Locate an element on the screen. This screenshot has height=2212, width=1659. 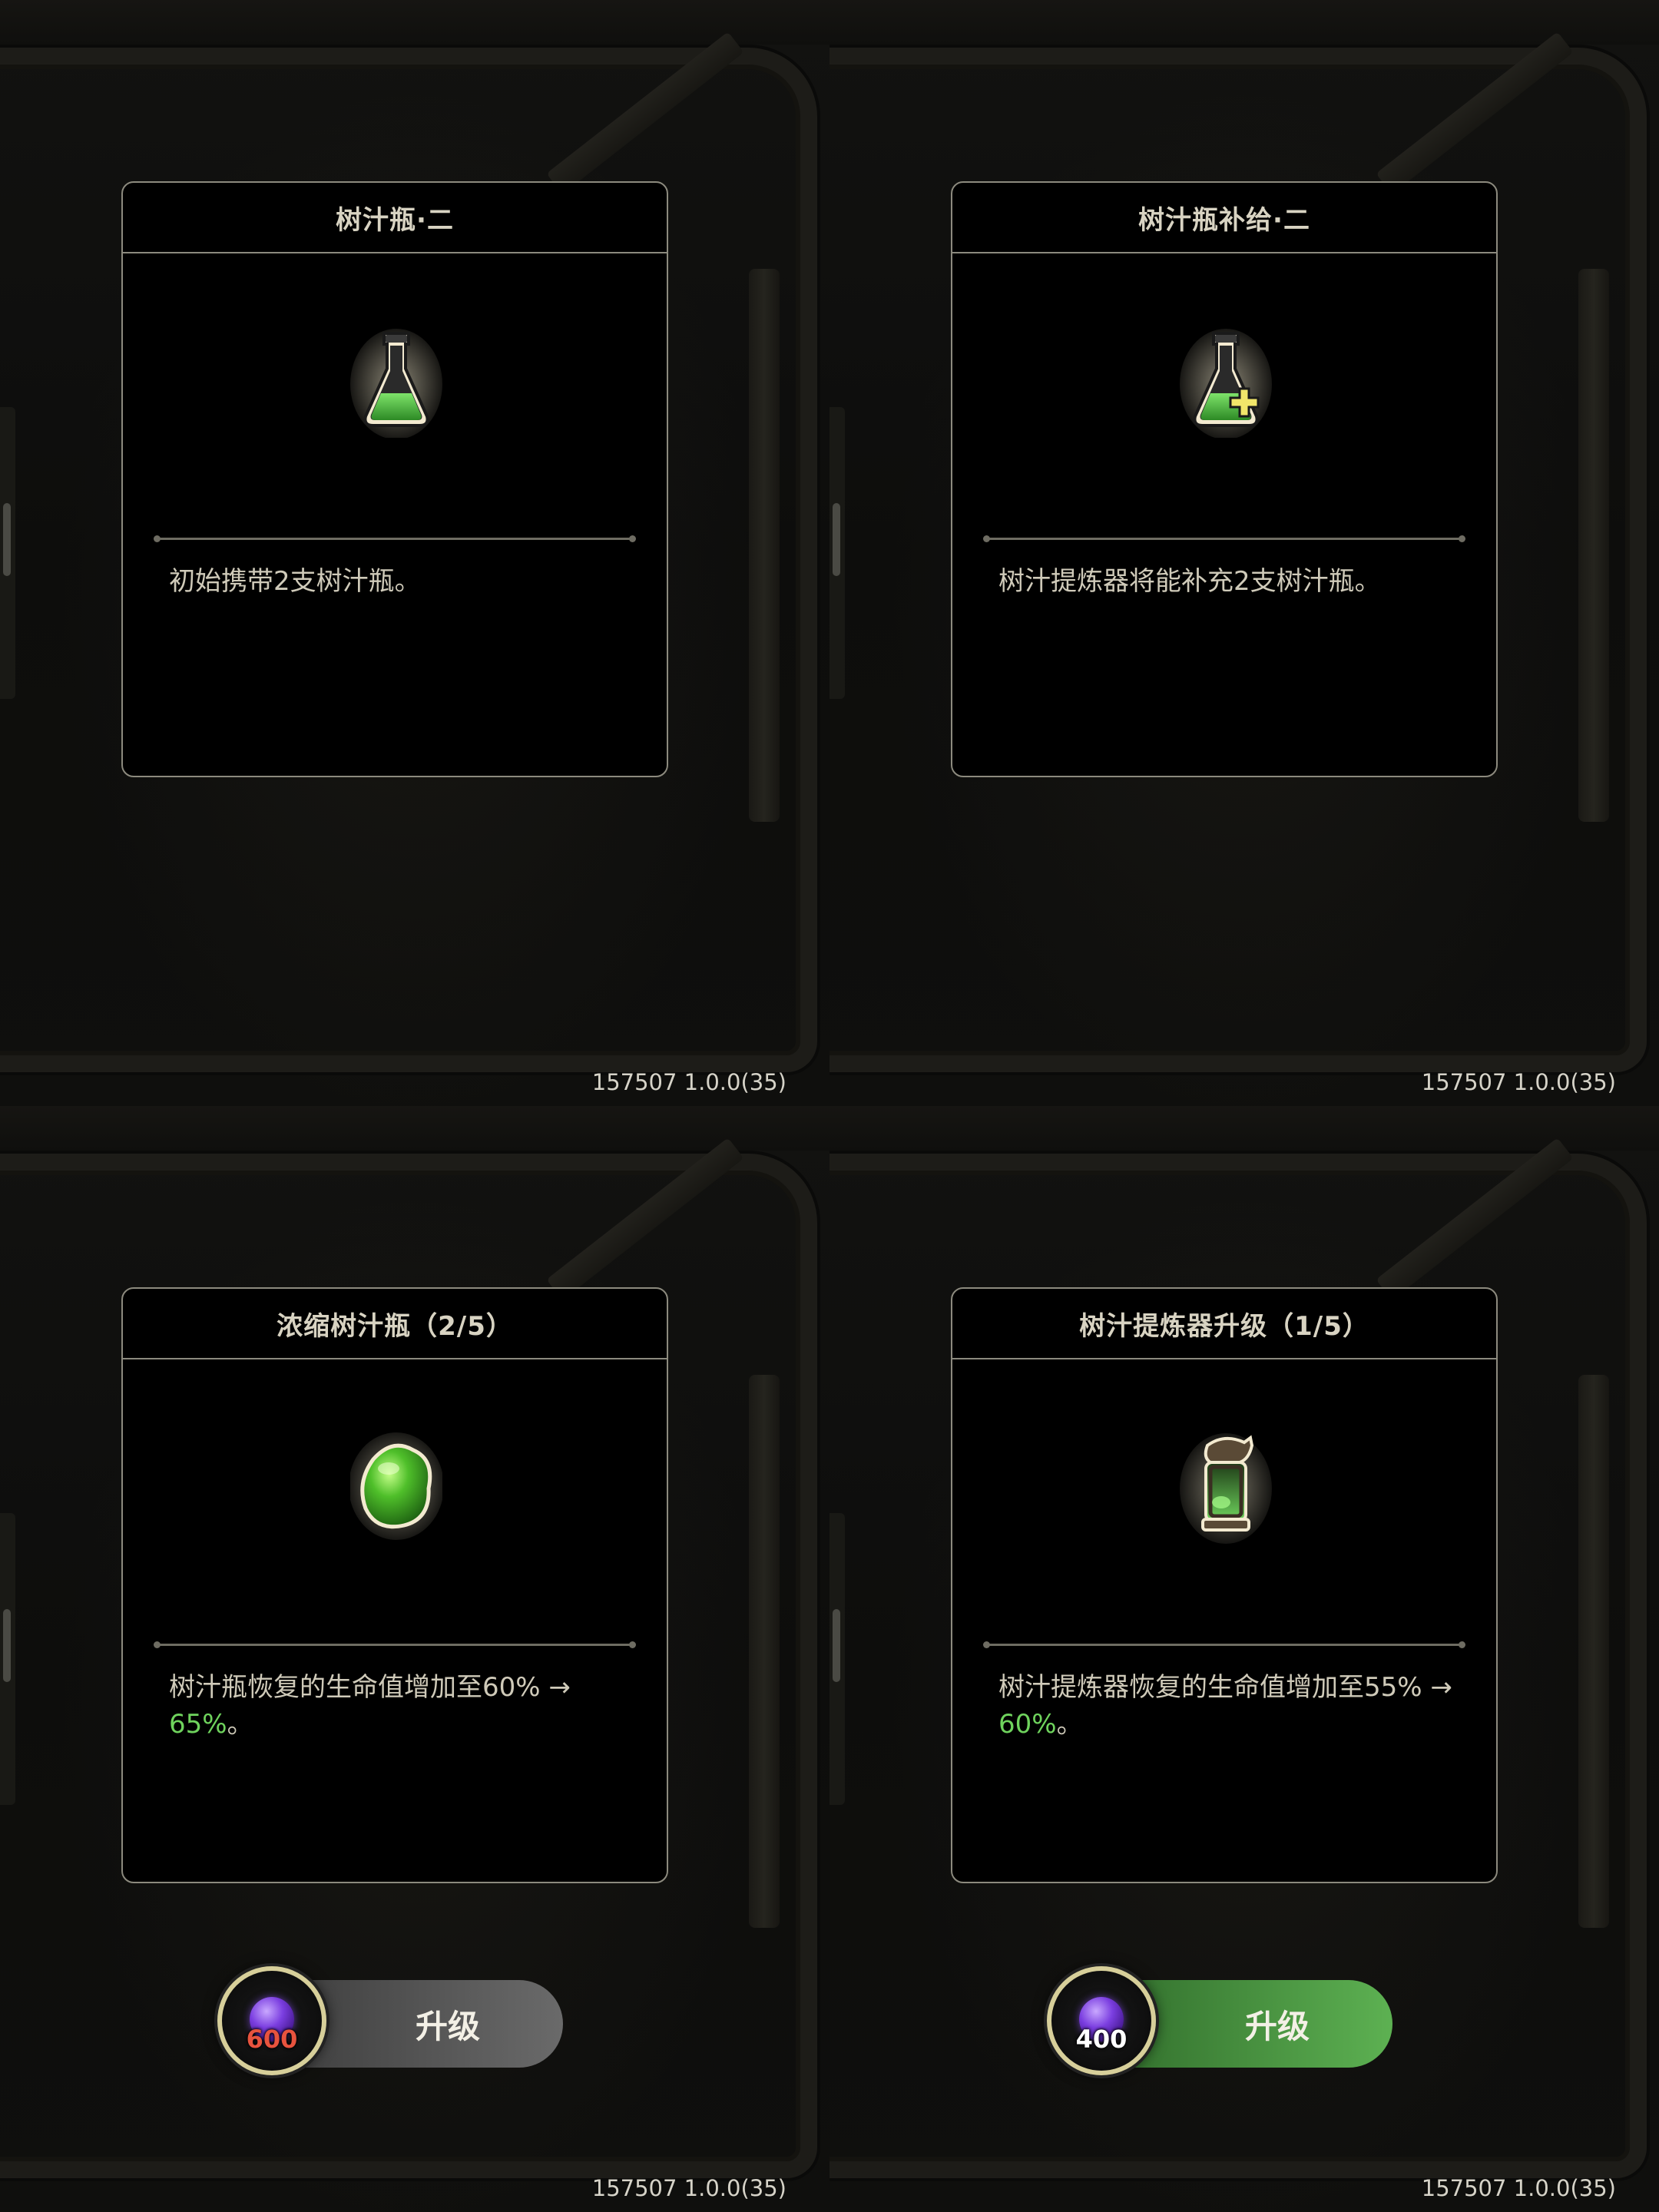
card-description: 树汁提炼器恢复的生命值增加至55% → 60%。 is located at coordinates (1228, 1706).